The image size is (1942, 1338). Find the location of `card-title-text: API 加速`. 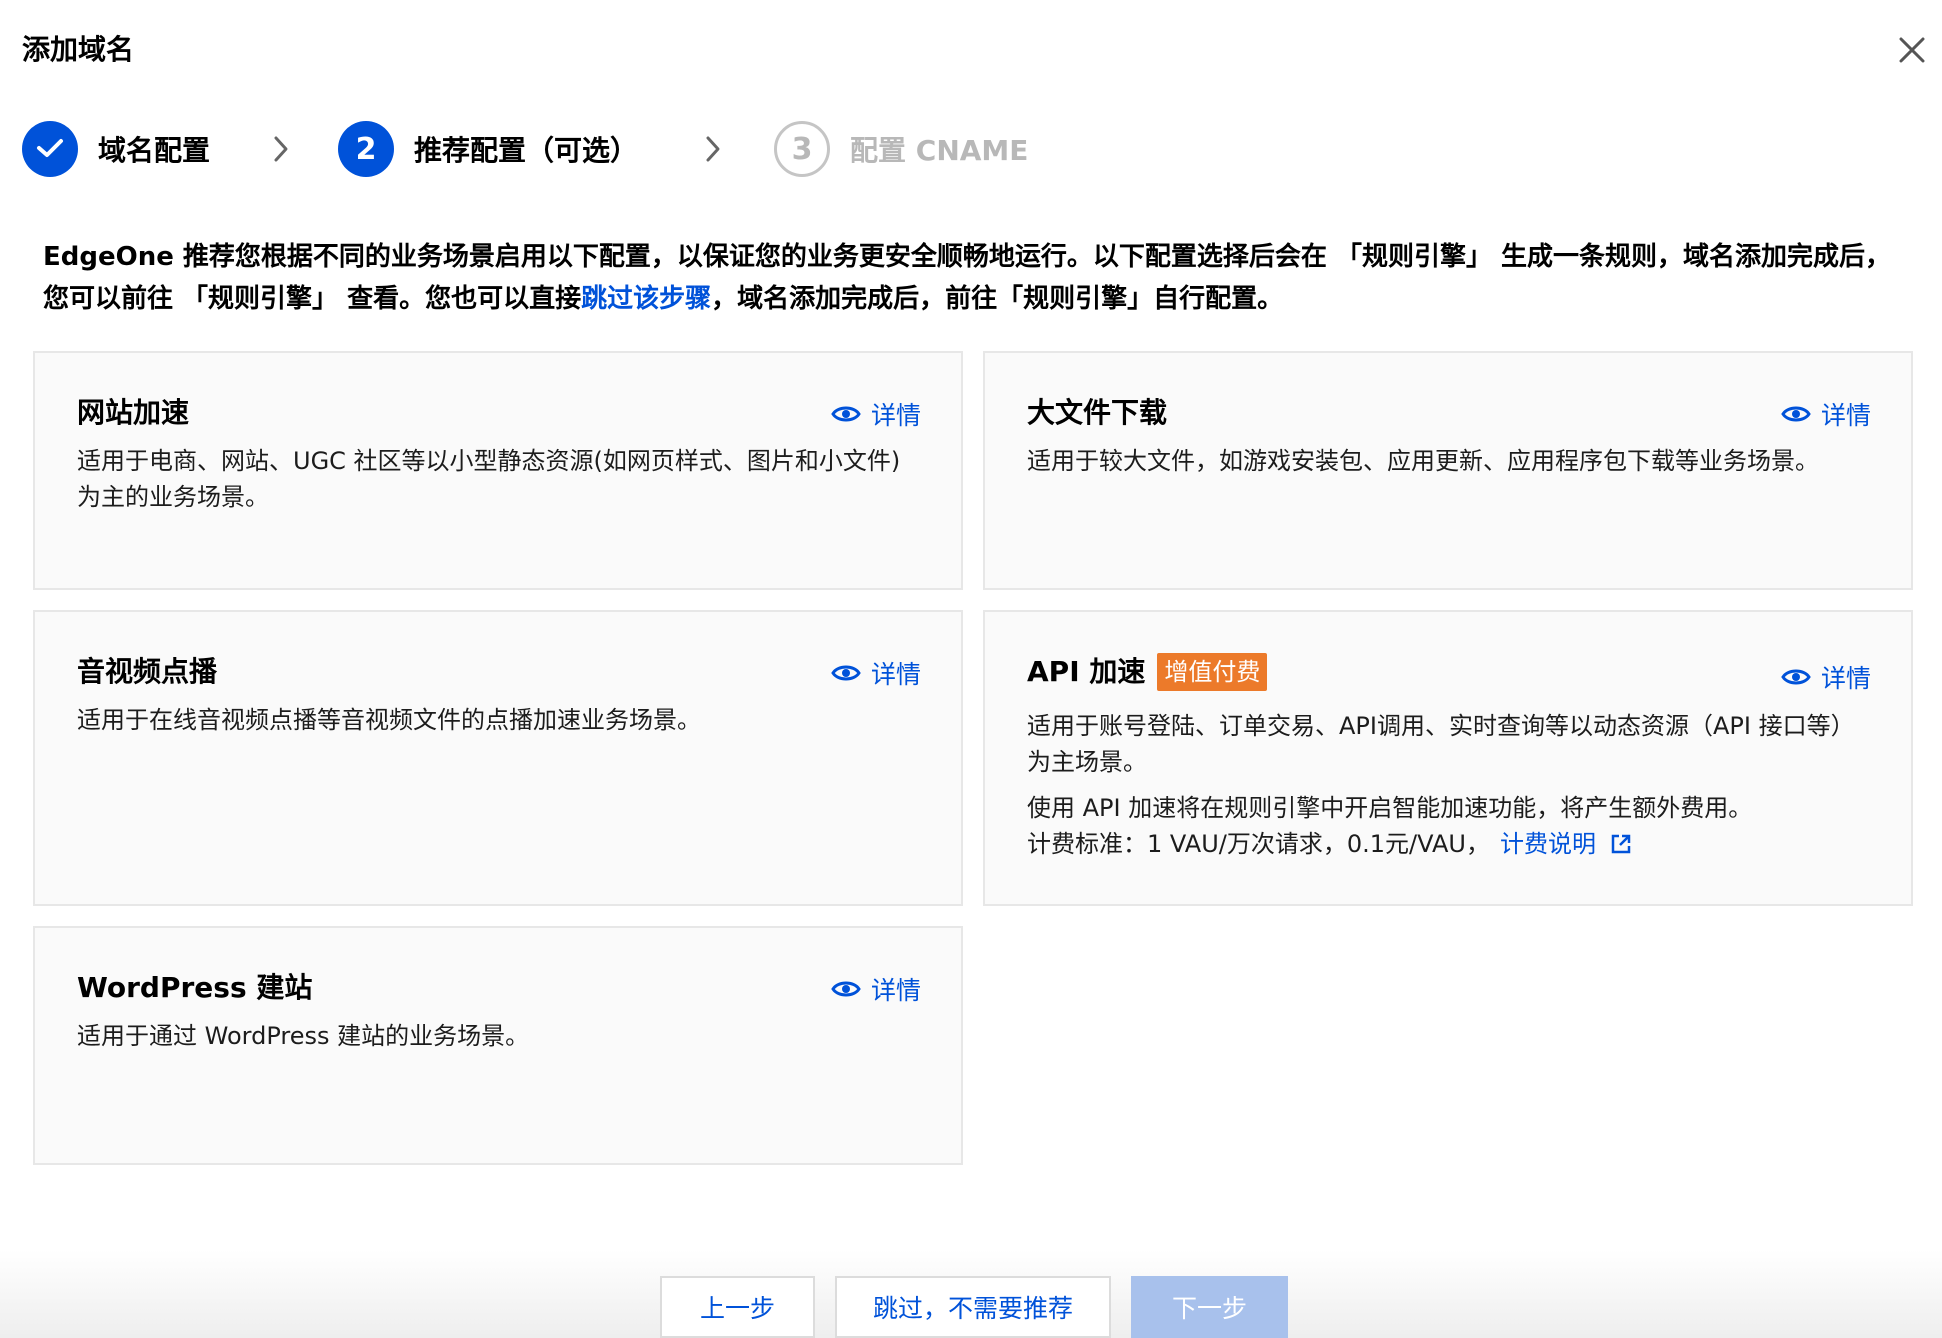

card-title-text: API 加速 is located at coordinates (1086, 671).